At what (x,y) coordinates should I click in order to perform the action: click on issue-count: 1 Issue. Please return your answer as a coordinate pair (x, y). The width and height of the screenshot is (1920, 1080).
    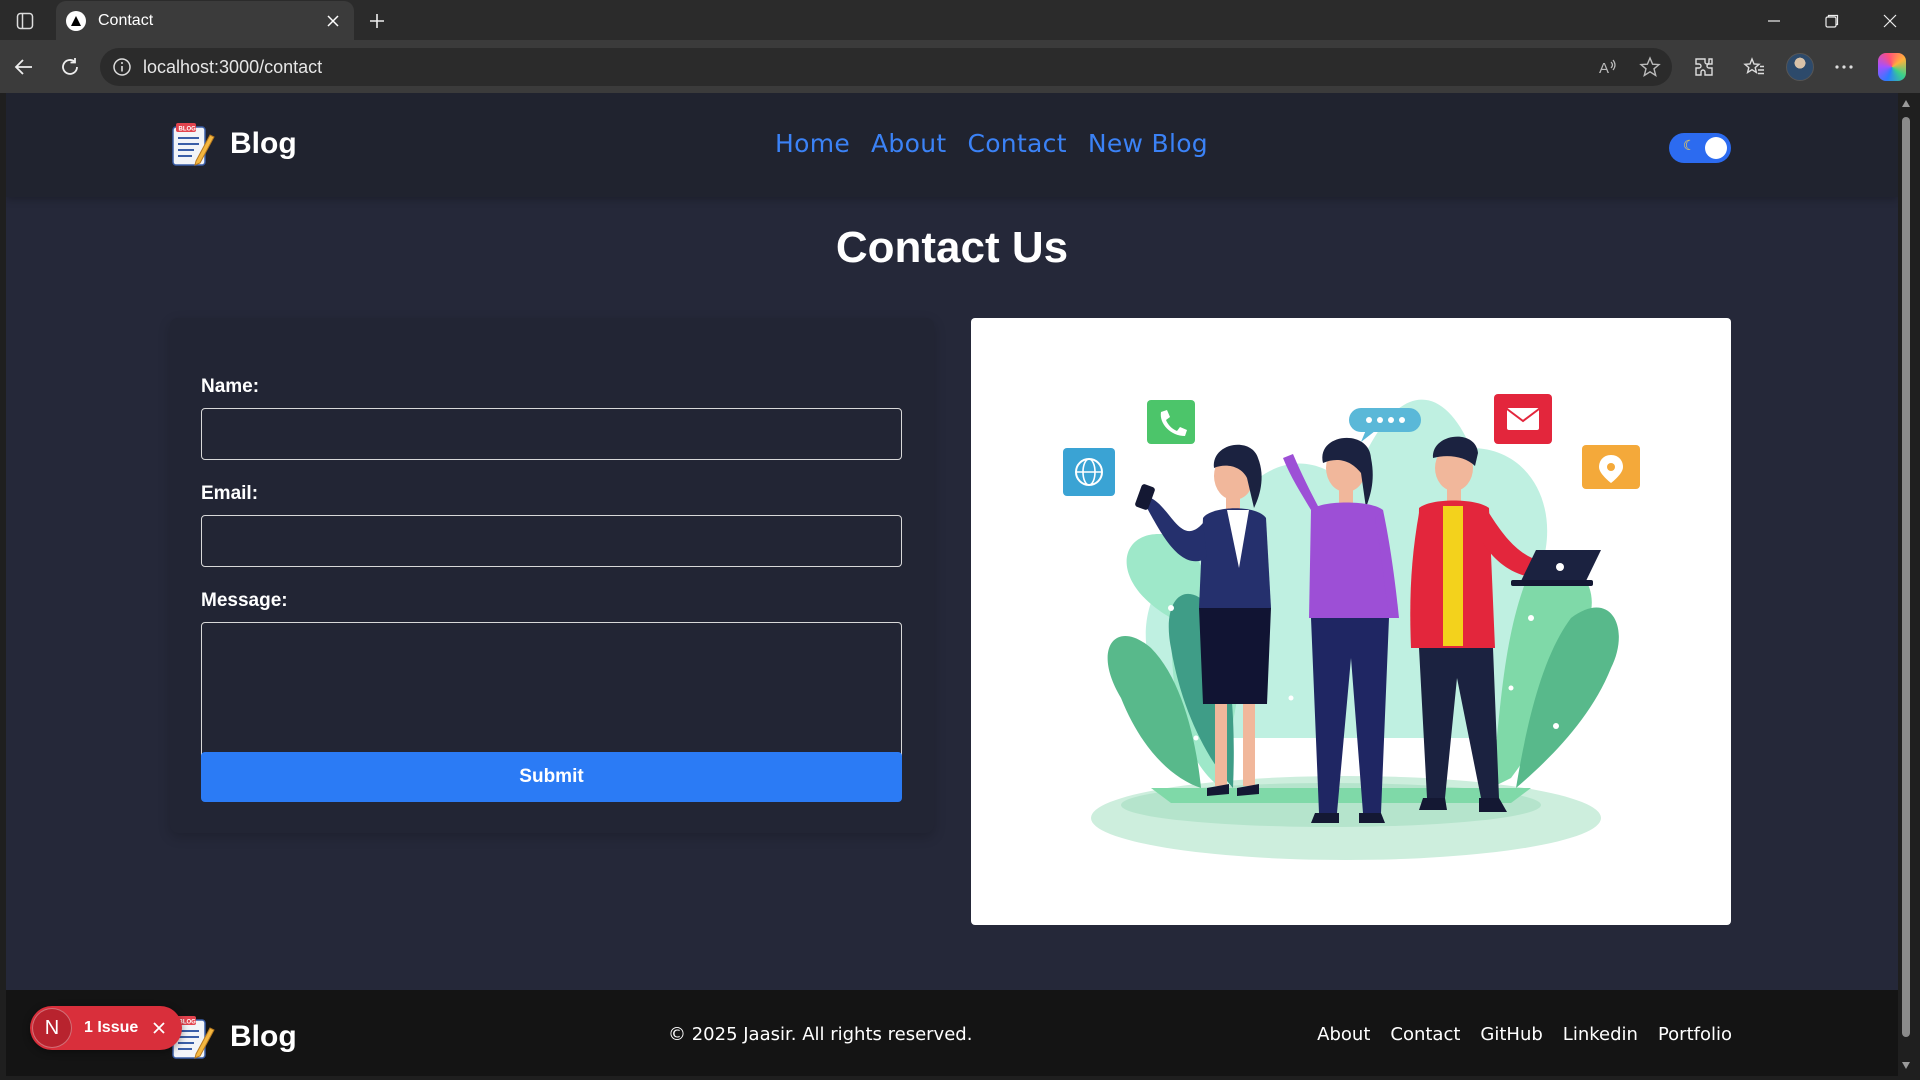
    Looking at the image, I should click on (111, 1028).